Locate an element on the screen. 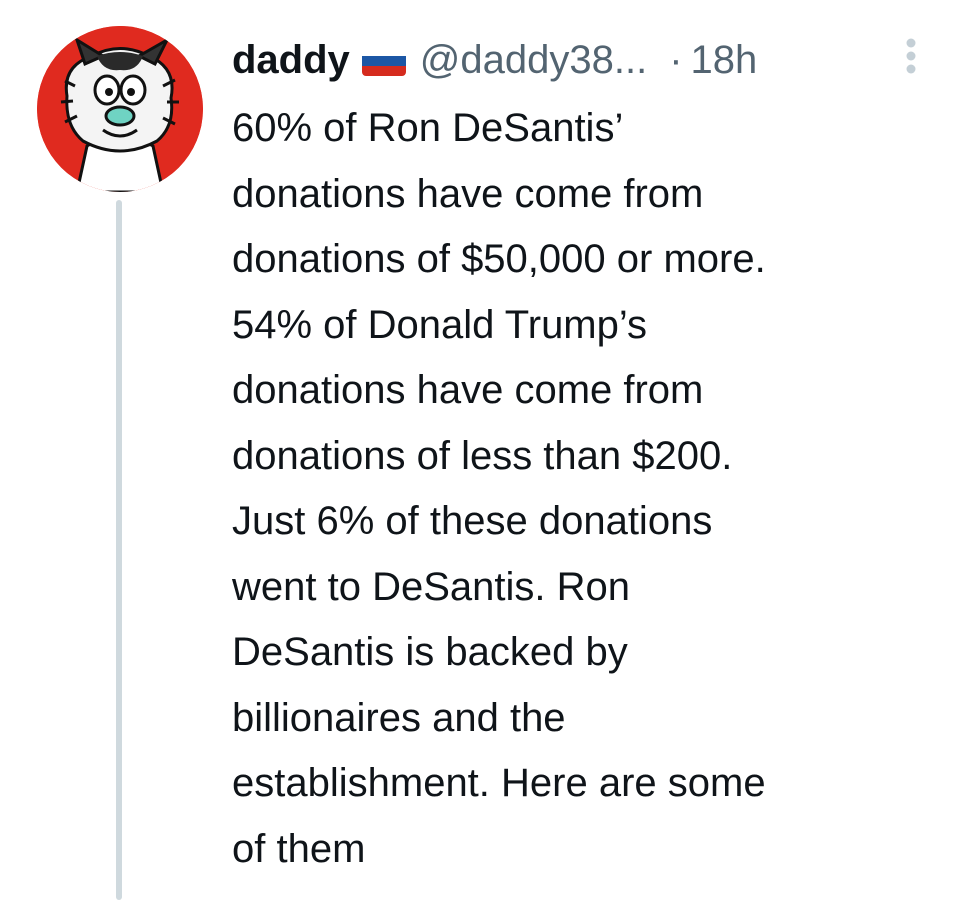 The width and height of the screenshot is (960, 900). tweet-text-line: DeSantis is backed by is located at coordinates (430, 652).